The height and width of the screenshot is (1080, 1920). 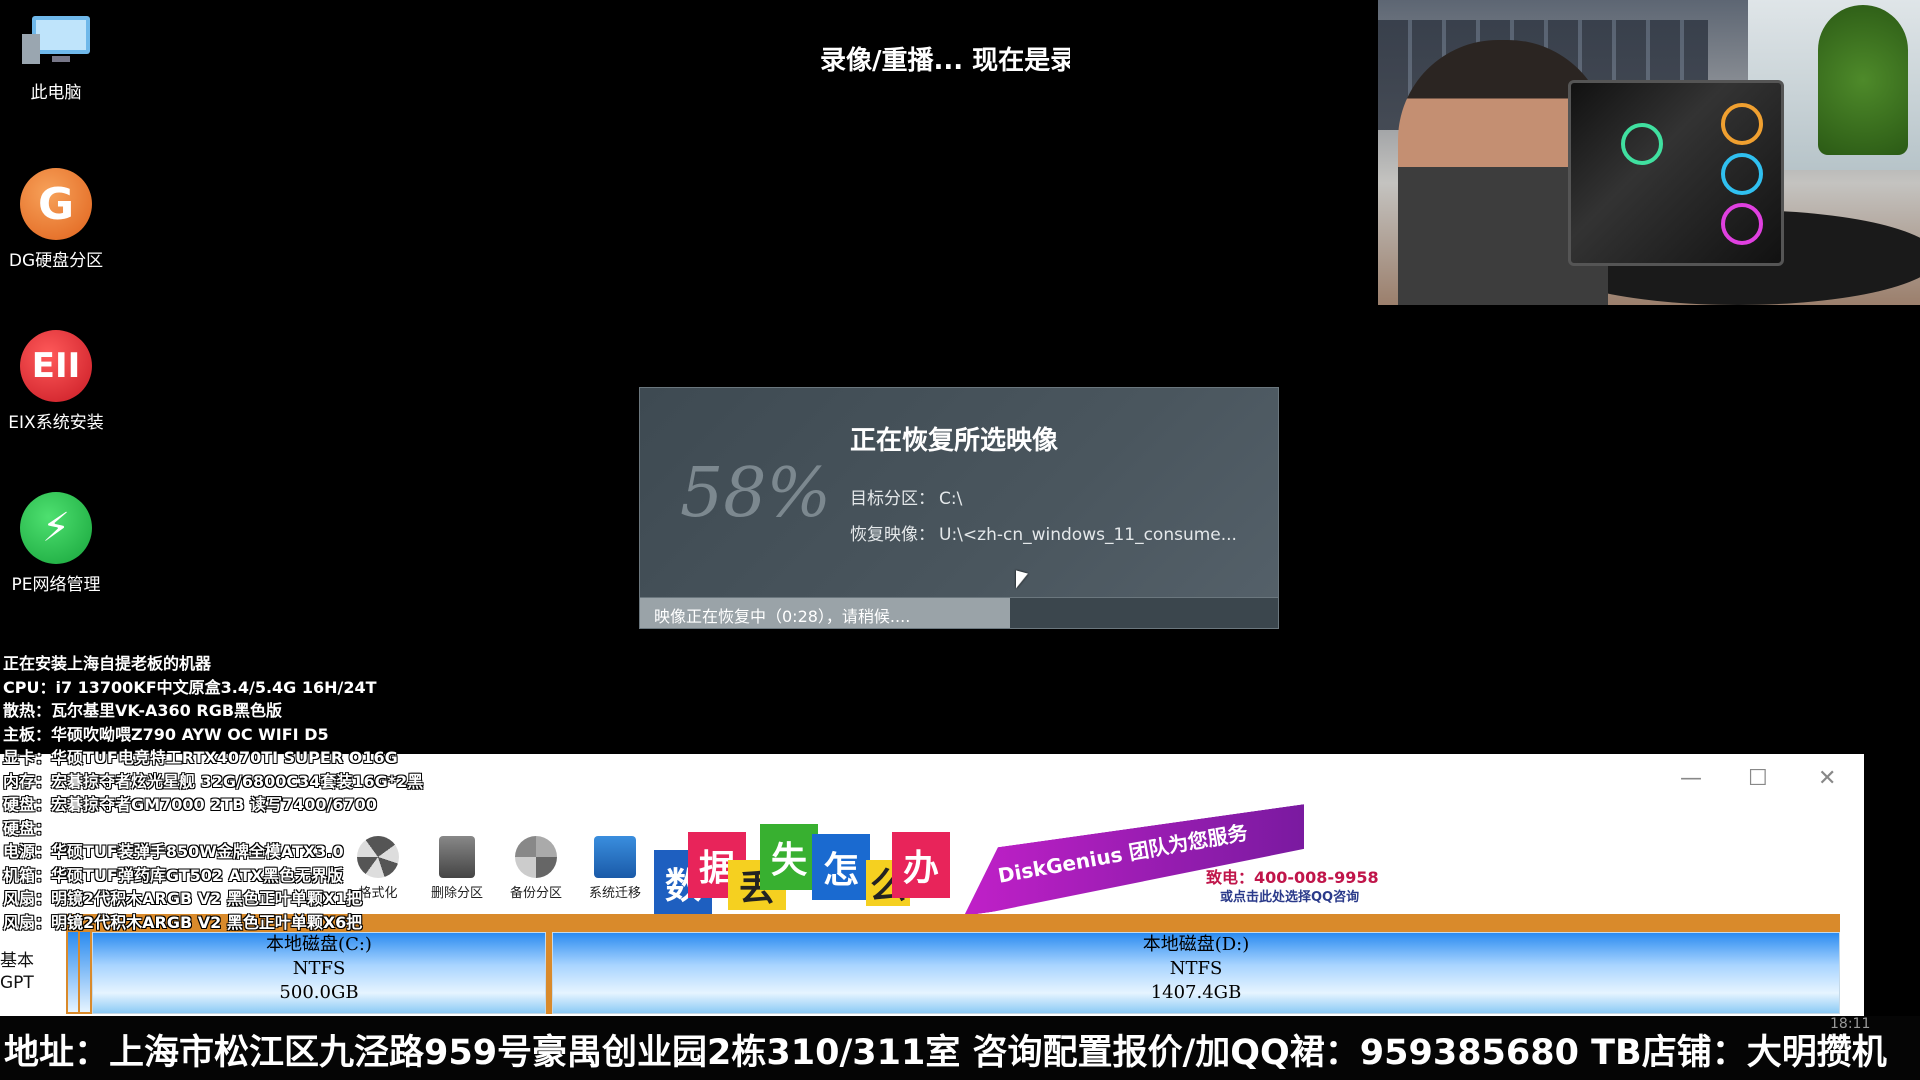 I want to click on taskbar-clock: 18:11, so click(x=1850, y=1024).